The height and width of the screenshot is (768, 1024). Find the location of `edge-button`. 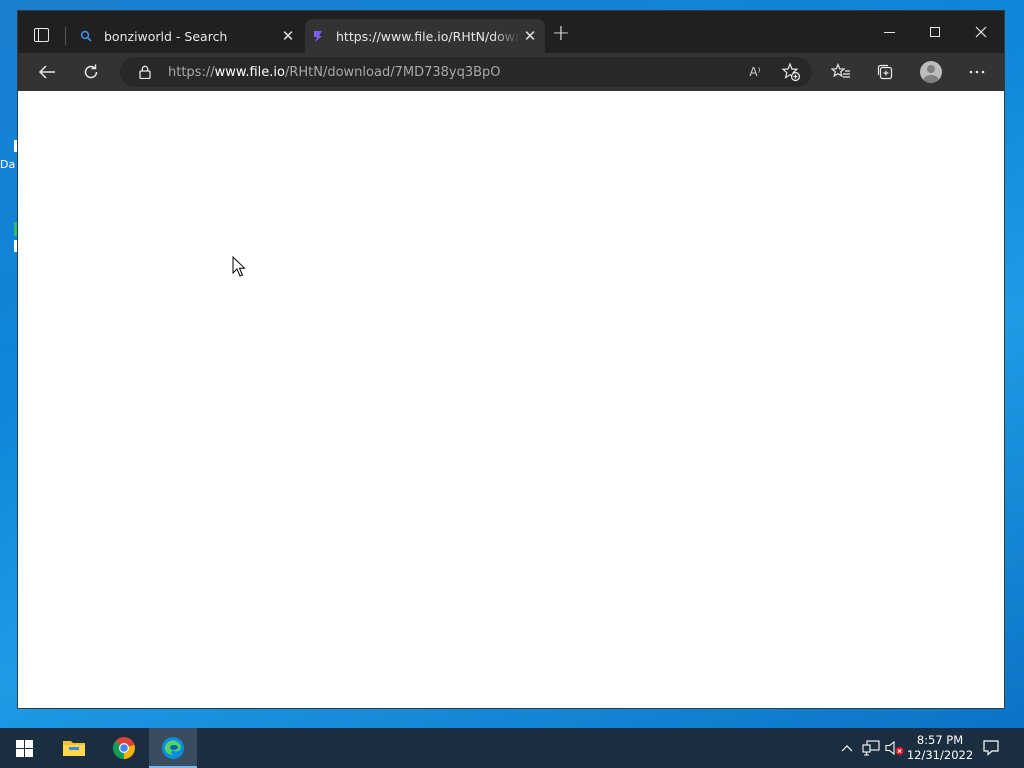

edge-button is located at coordinates (173, 748).